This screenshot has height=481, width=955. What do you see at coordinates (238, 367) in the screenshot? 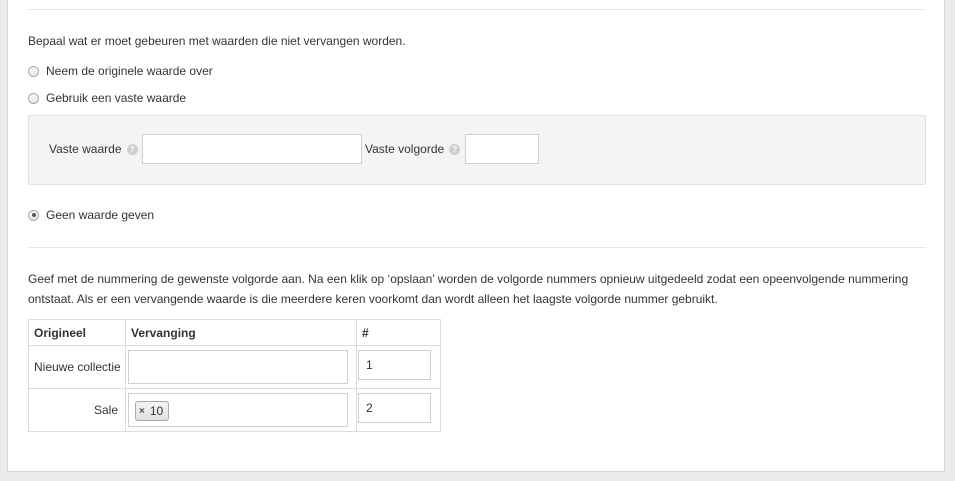
I see `replacement-input` at bounding box center [238, 367].